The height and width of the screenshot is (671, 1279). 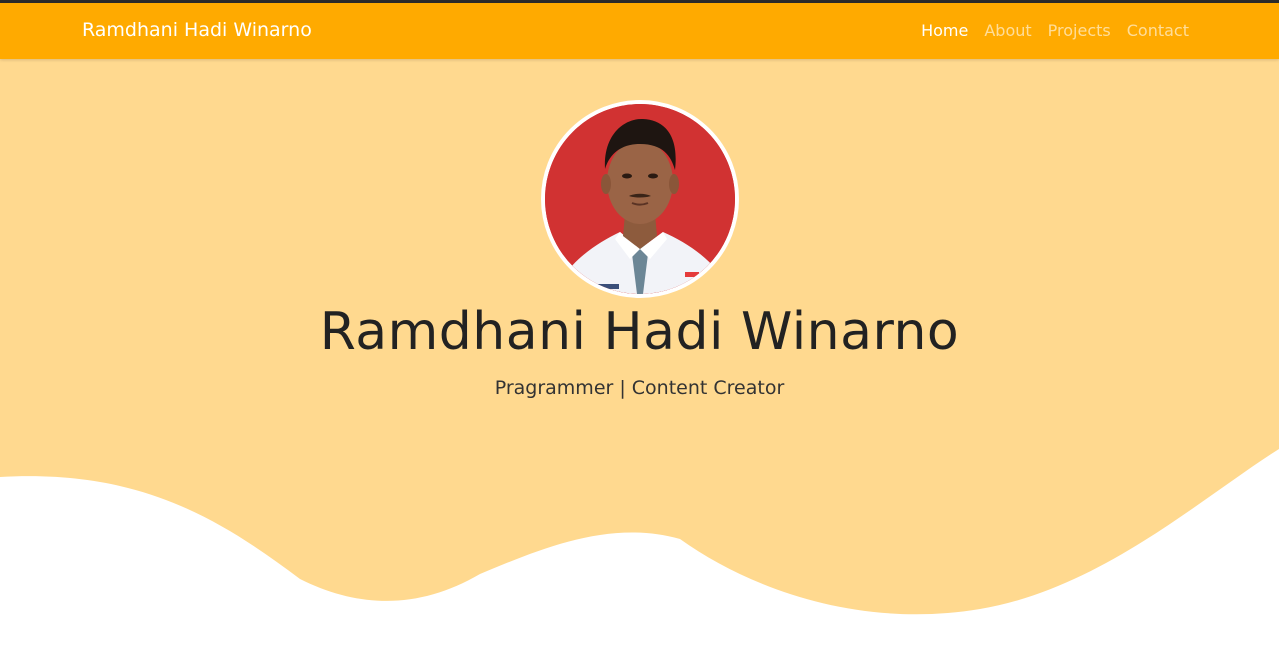 I want to click on nav-links: Home About Projects Contact, so click(x=1055, y=30).